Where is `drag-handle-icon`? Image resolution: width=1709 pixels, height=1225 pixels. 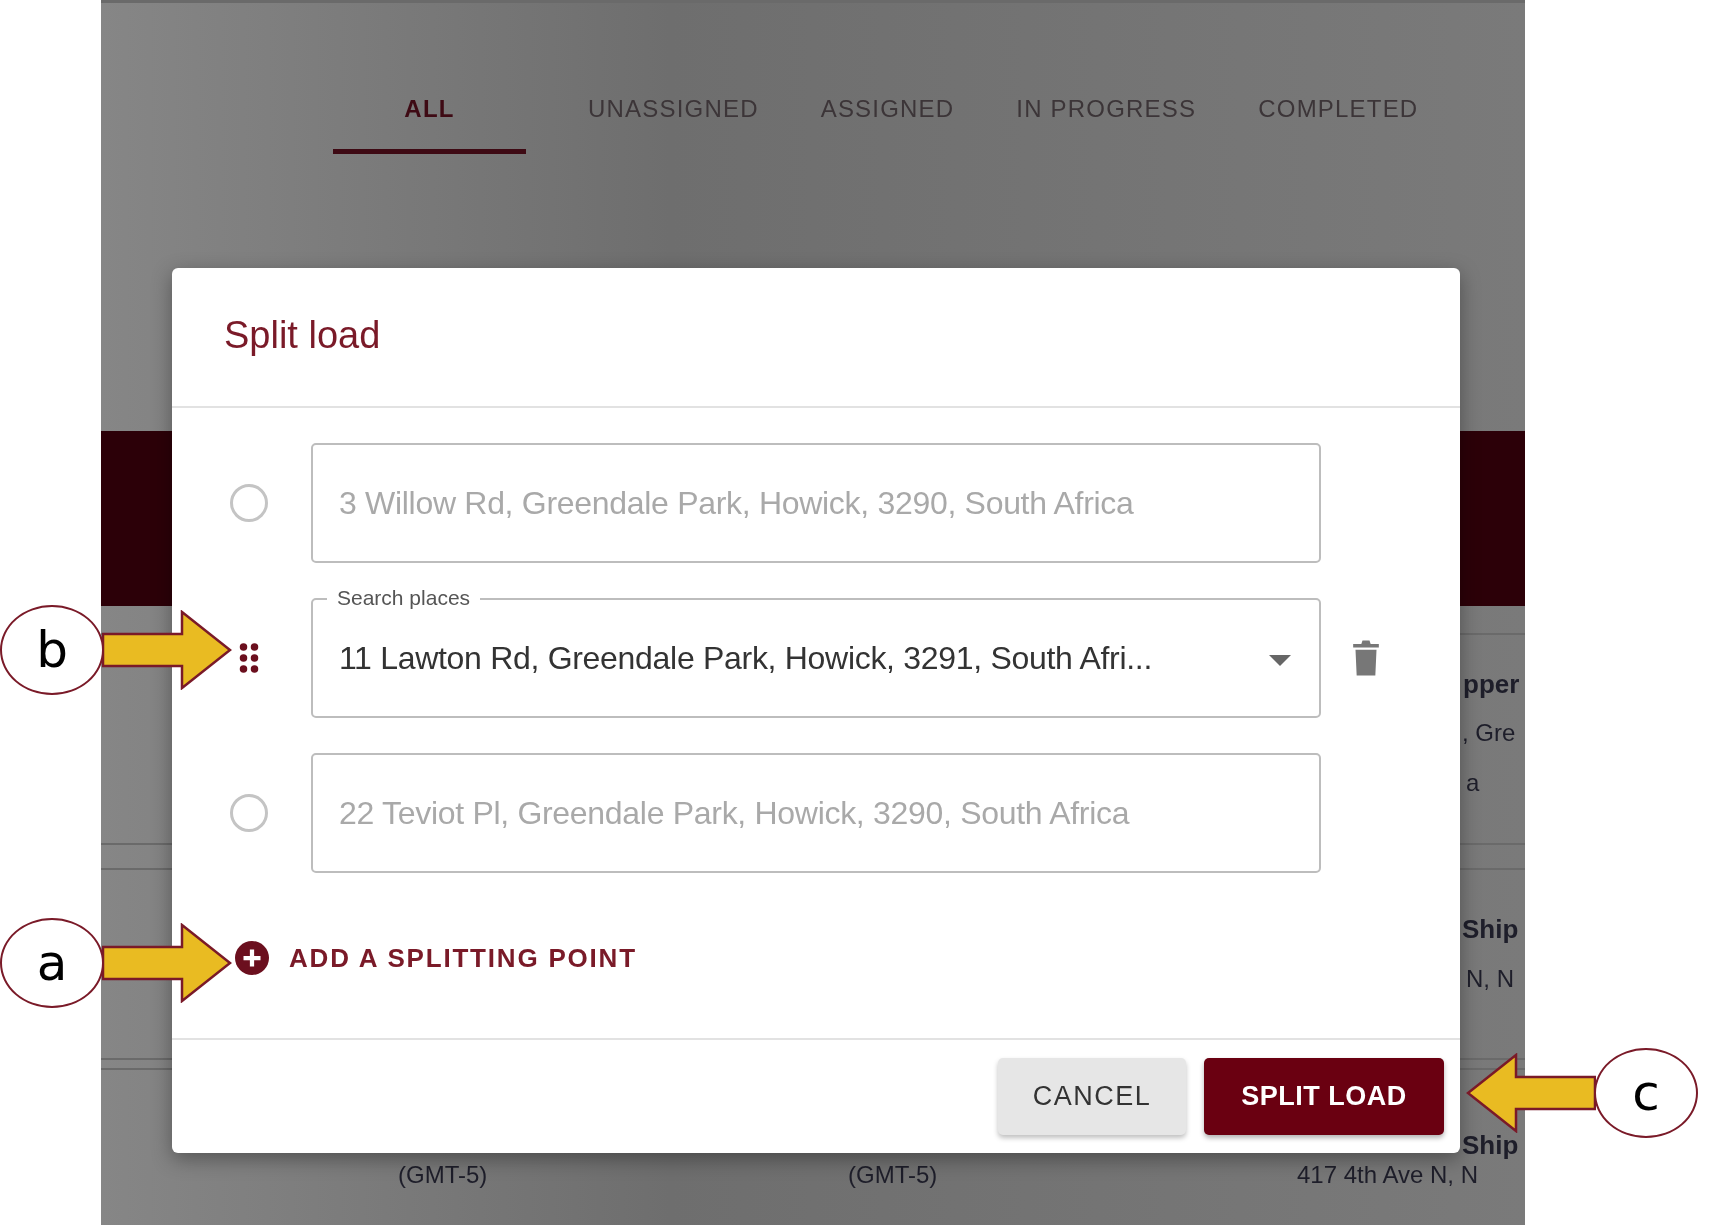 drag-handle-icon is located at coordinates (248, 658).